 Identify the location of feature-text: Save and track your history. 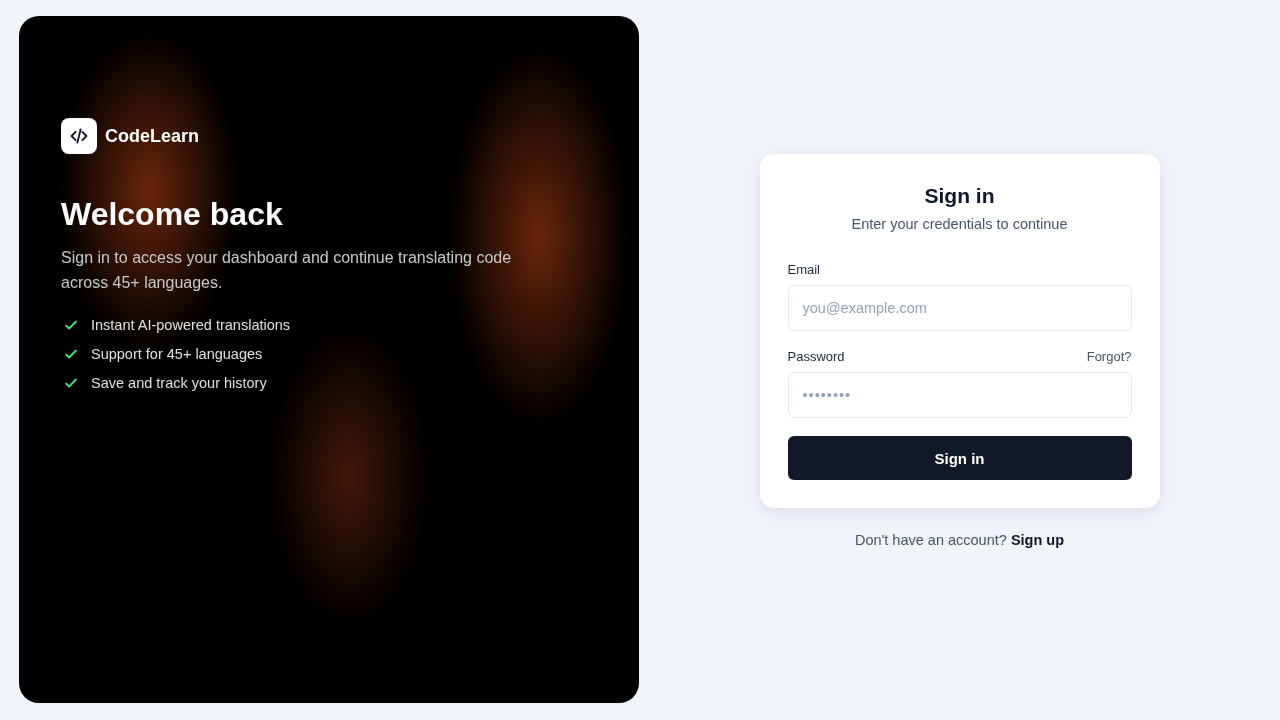
(179, 383).